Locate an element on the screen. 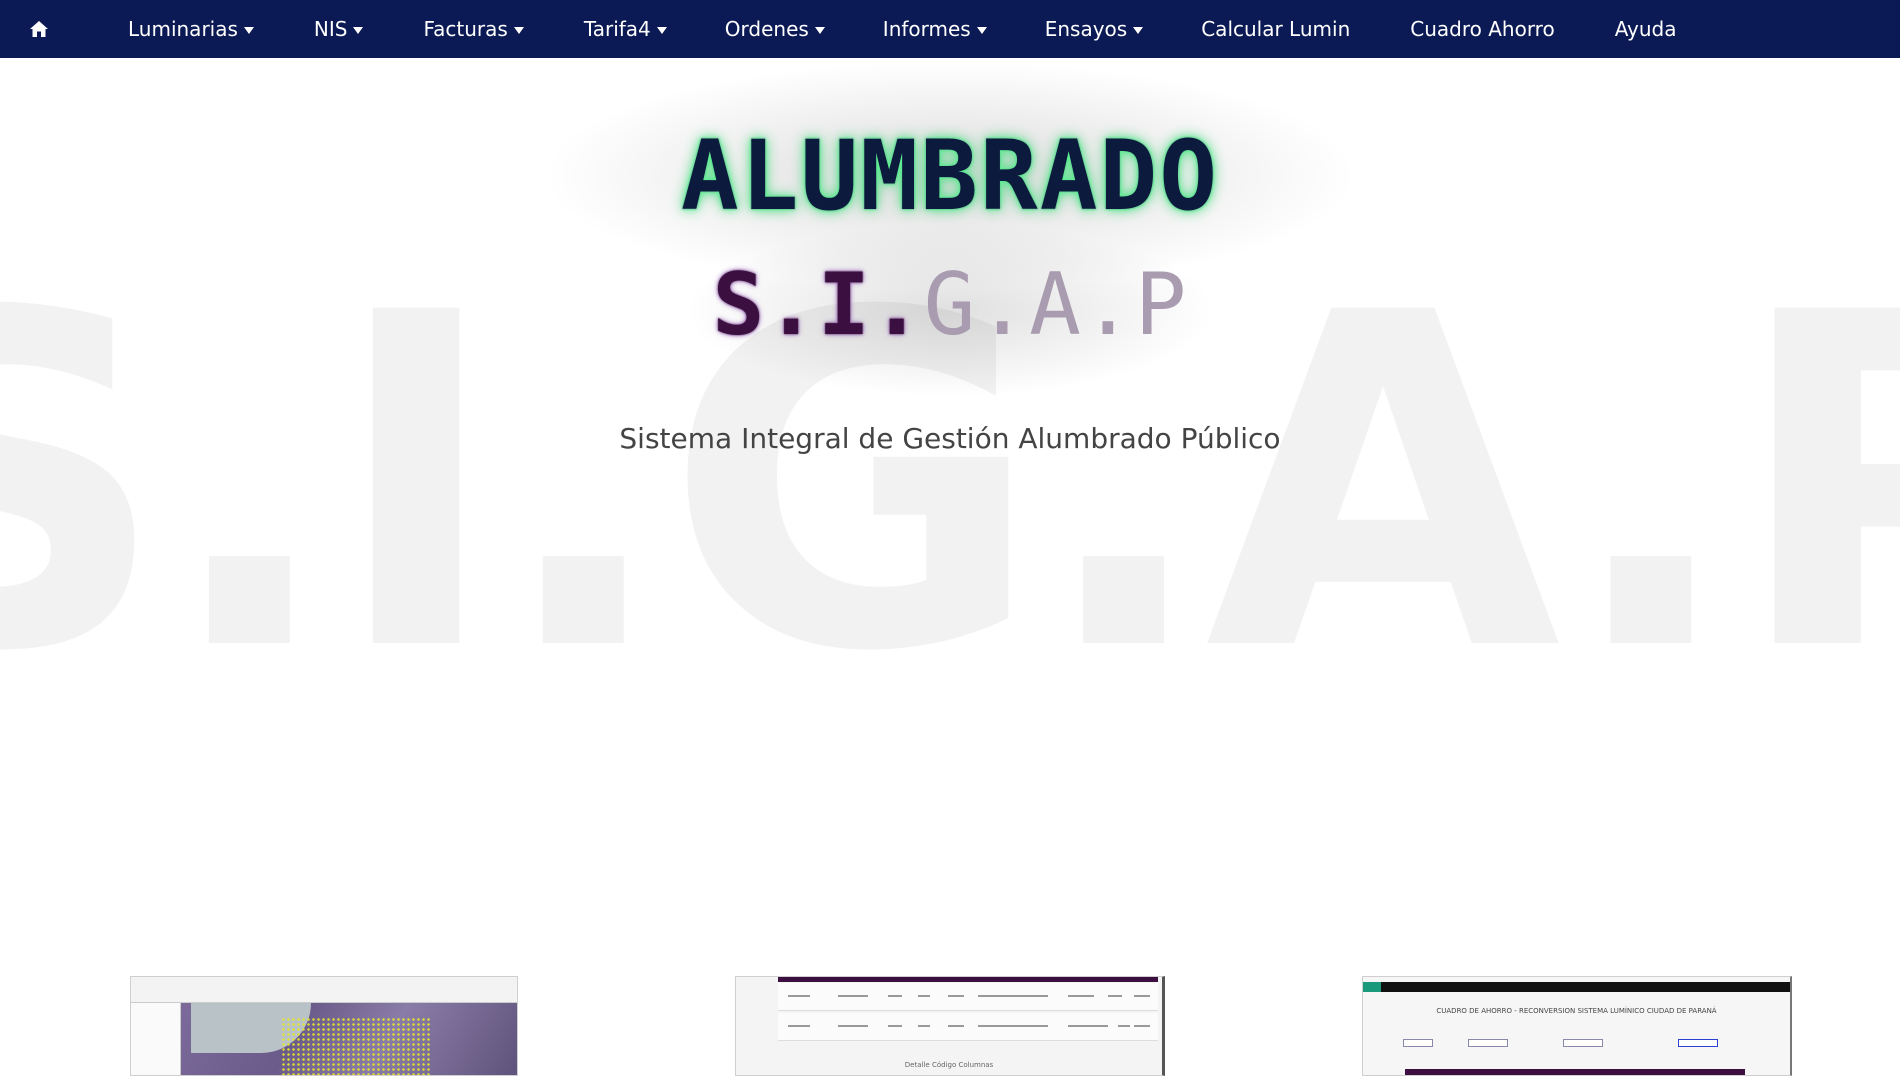  nav-informes-label: Informes is located at coordinates (926, 29).